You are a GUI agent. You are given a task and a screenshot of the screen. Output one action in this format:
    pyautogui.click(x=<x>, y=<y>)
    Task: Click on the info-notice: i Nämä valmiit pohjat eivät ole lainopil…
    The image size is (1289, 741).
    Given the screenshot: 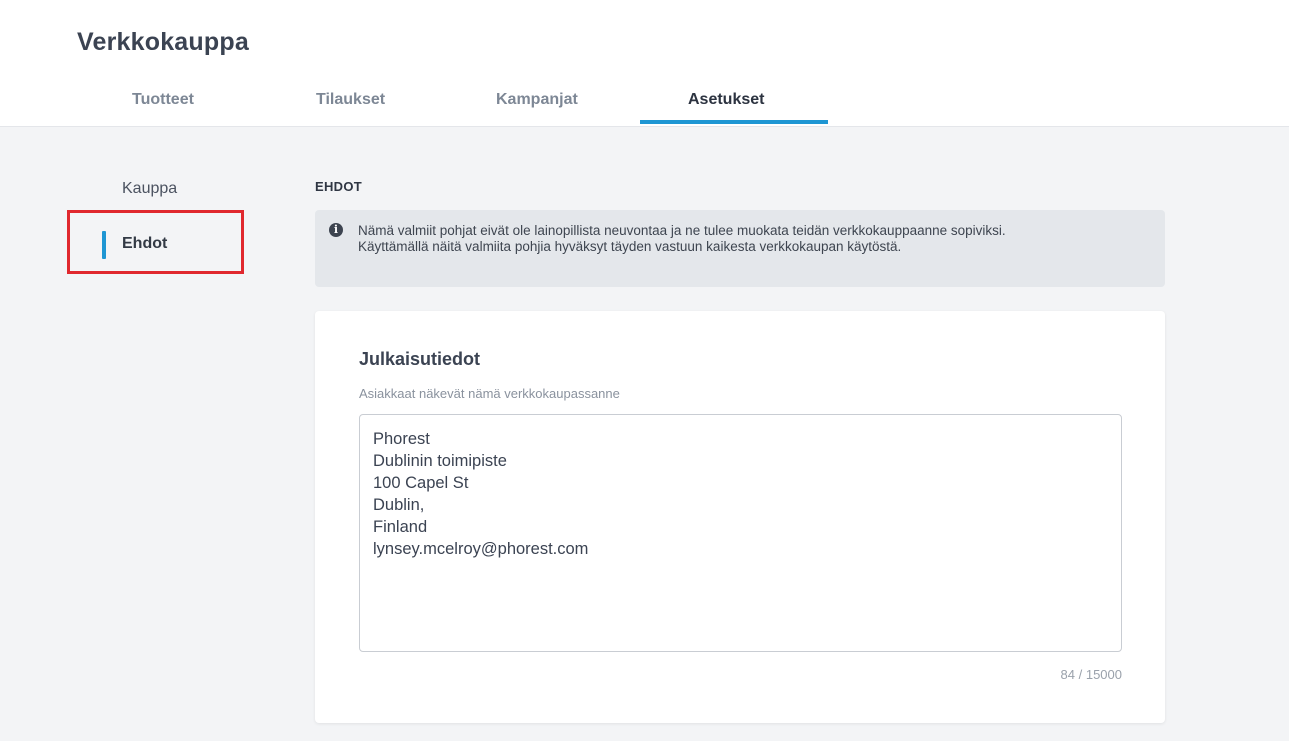 What is the action you would take?
    pyautogui.click(x=740, y=248)
    